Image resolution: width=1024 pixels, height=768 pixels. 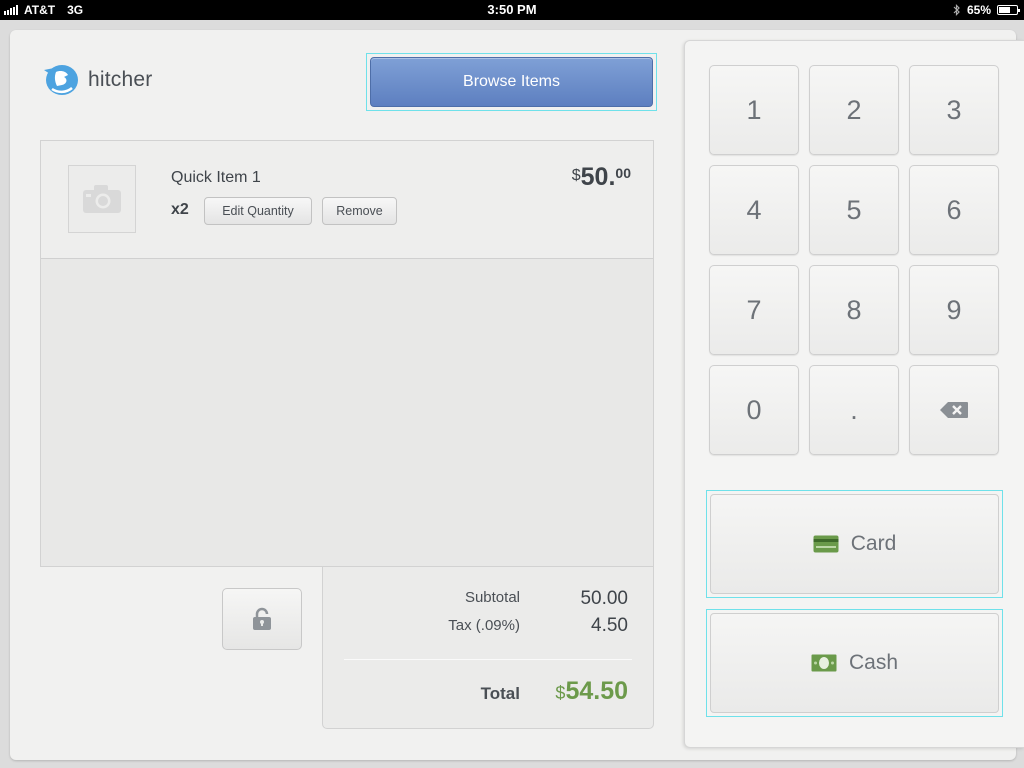 What do you see at coordinates (576, 175) in the screenshot?
I see `price-currency: $` at bounding box center [576, 175].